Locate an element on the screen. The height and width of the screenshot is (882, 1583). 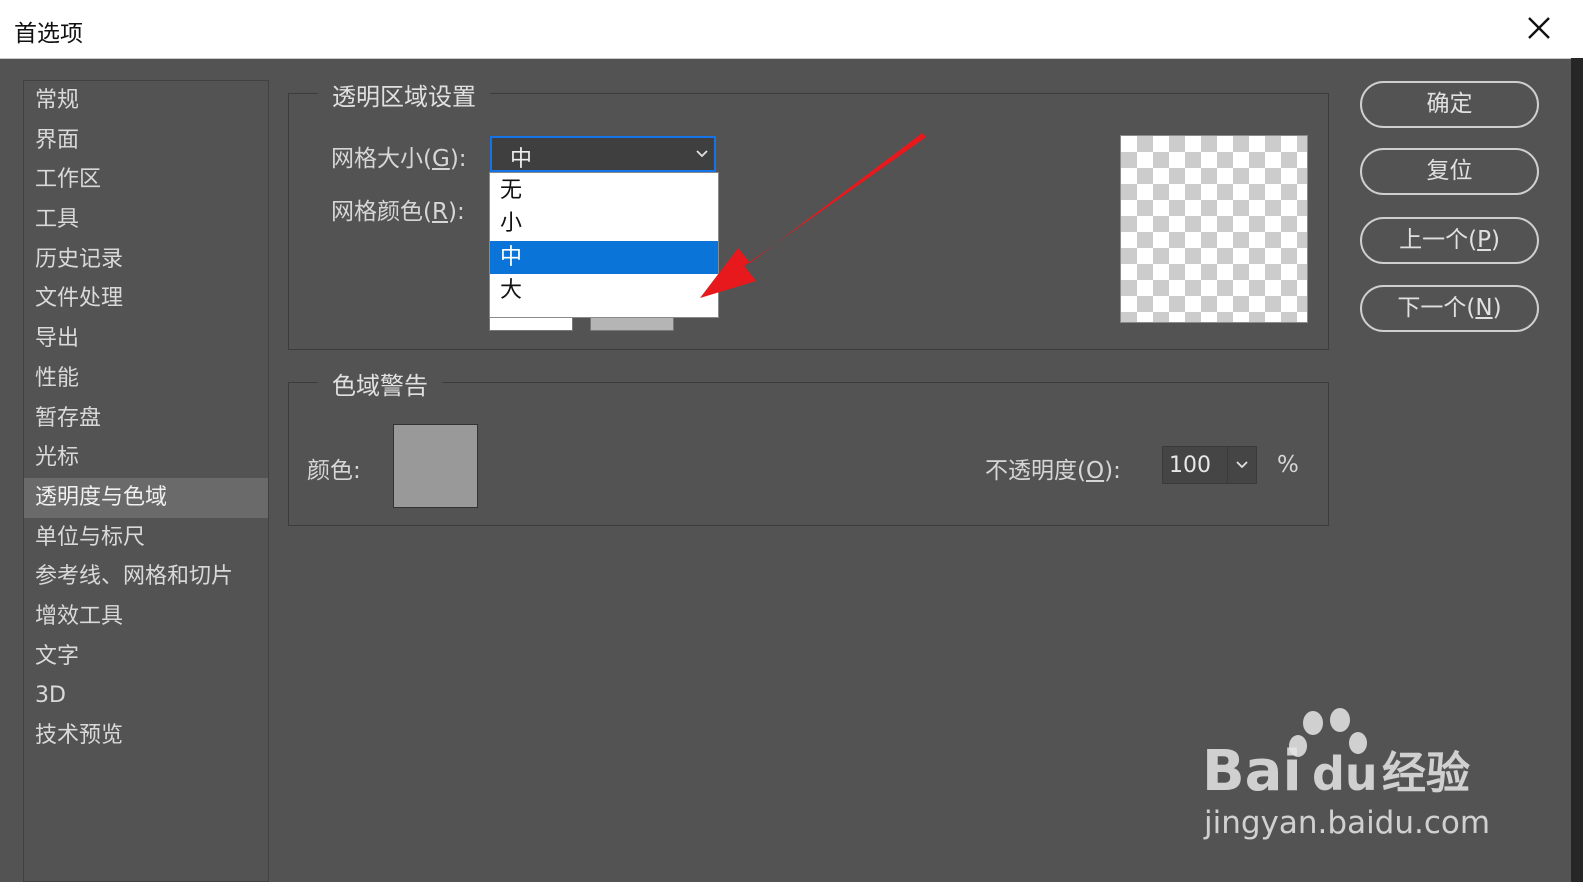
sidebar-item-units-rulers: 单位与标尺 is located at coordinates (146, 538).